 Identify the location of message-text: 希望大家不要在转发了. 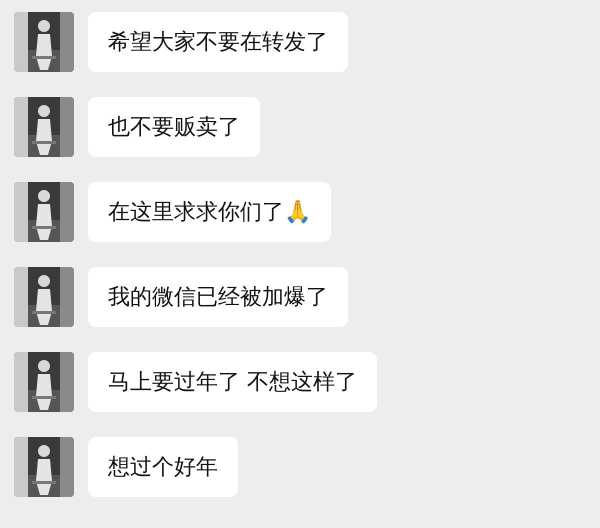
(218, 43).